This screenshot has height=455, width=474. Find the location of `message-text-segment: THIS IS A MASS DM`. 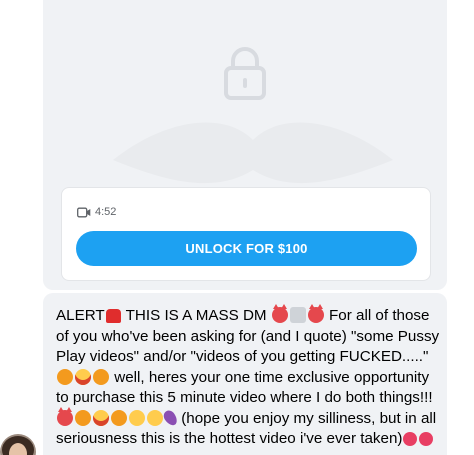

message-text-segment: THIS IS A MASS DM is located at coordinates (196, 315).